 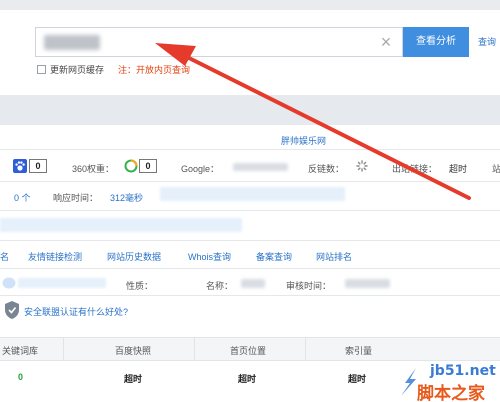 I want to click on table-header: 关键词库 百度快照 首页位置 索引量, so click(x=250, y=349).